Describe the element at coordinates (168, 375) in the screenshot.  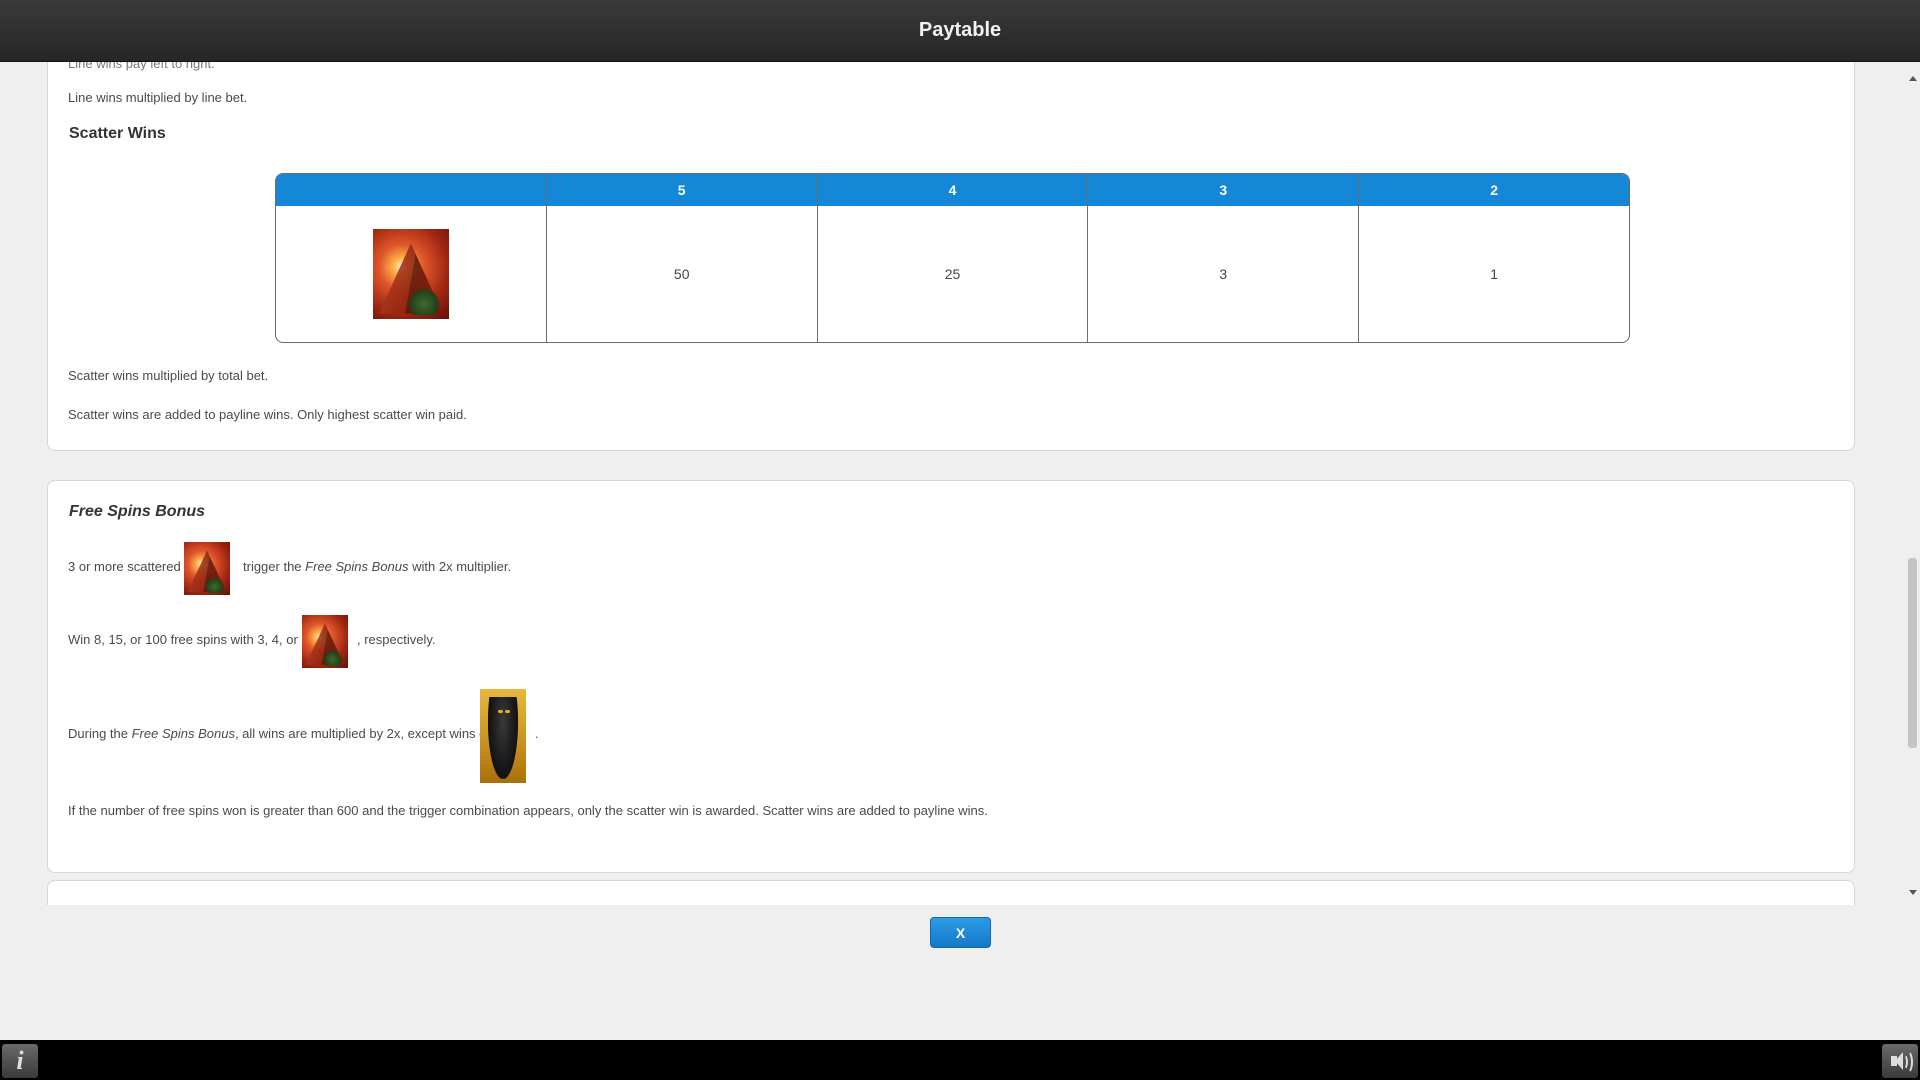
I see `scatter-total-bet-note: Scatter wins multiplied by total bet.` at that location.